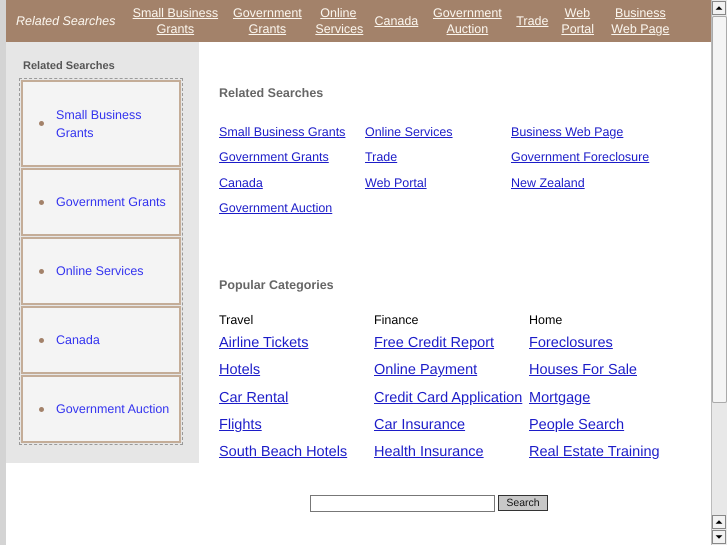  Describe the element at coordinates (292, 133) in the screenshot. I see `search-link: Small Business Grants` at that location.